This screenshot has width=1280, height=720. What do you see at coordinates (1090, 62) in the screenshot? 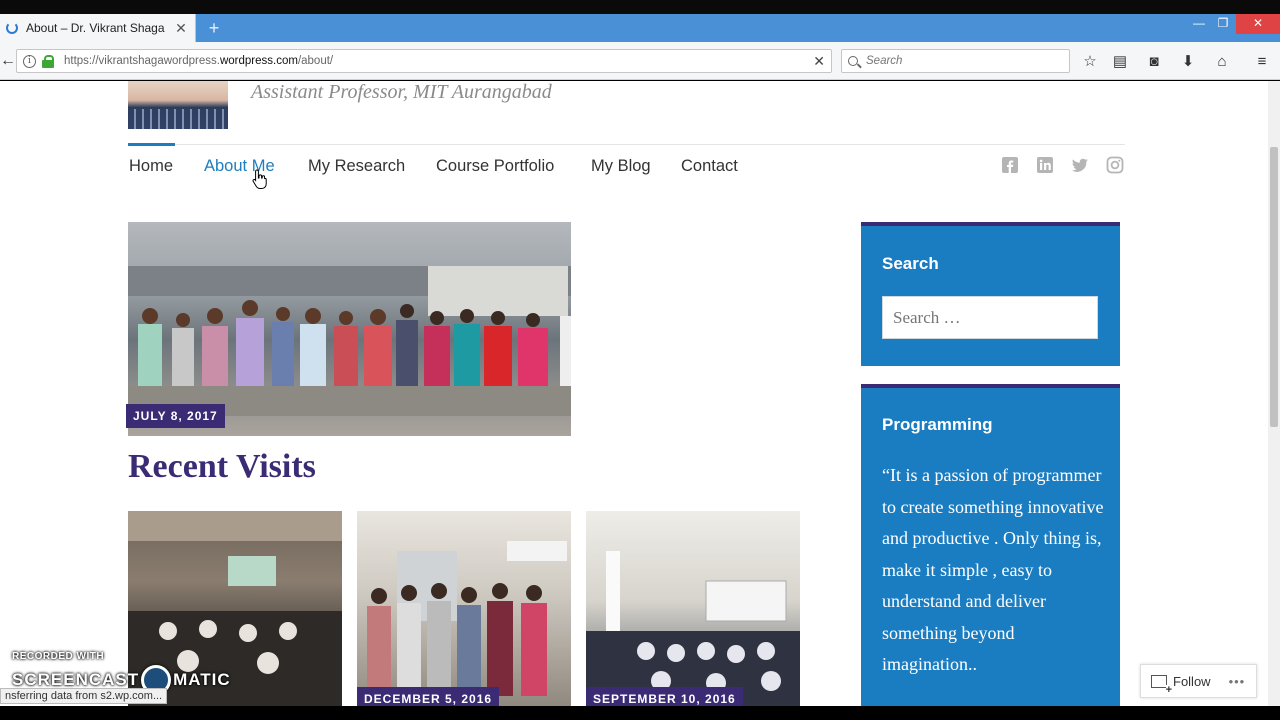
I see `bookmark-star-icon: ☆` at bounding box center [1090, 62].